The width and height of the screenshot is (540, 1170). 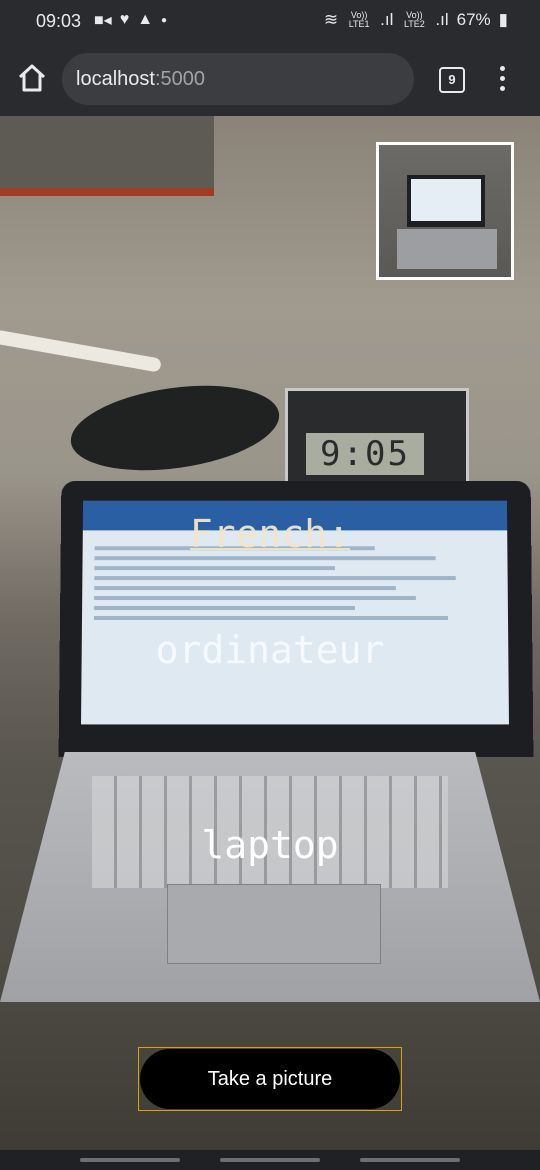 I want to click on captured-thumbnail, so click(x=445, y=211).